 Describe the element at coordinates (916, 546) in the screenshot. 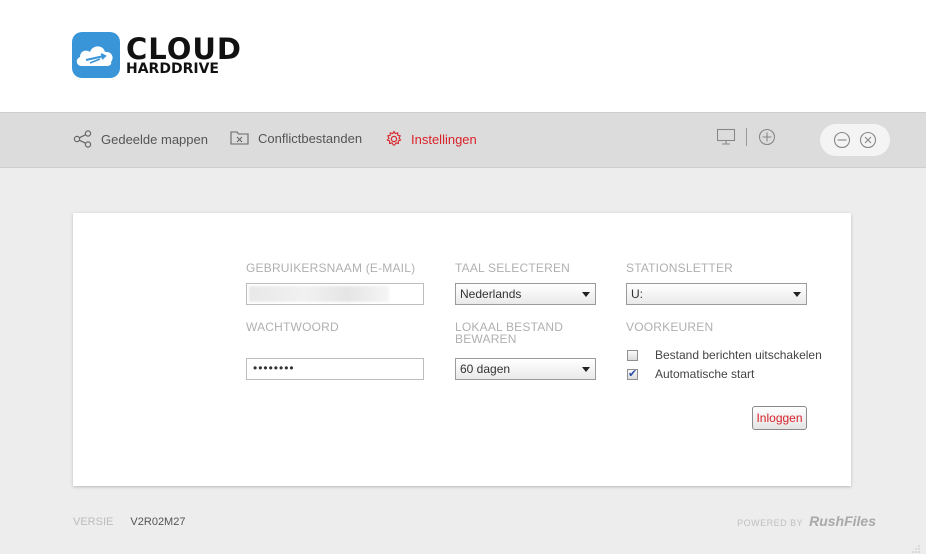

I see `resize-grip-icon` at that location.